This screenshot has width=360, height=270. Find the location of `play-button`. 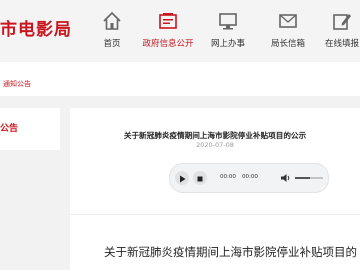

play-button is located at coordinates (182, 178).